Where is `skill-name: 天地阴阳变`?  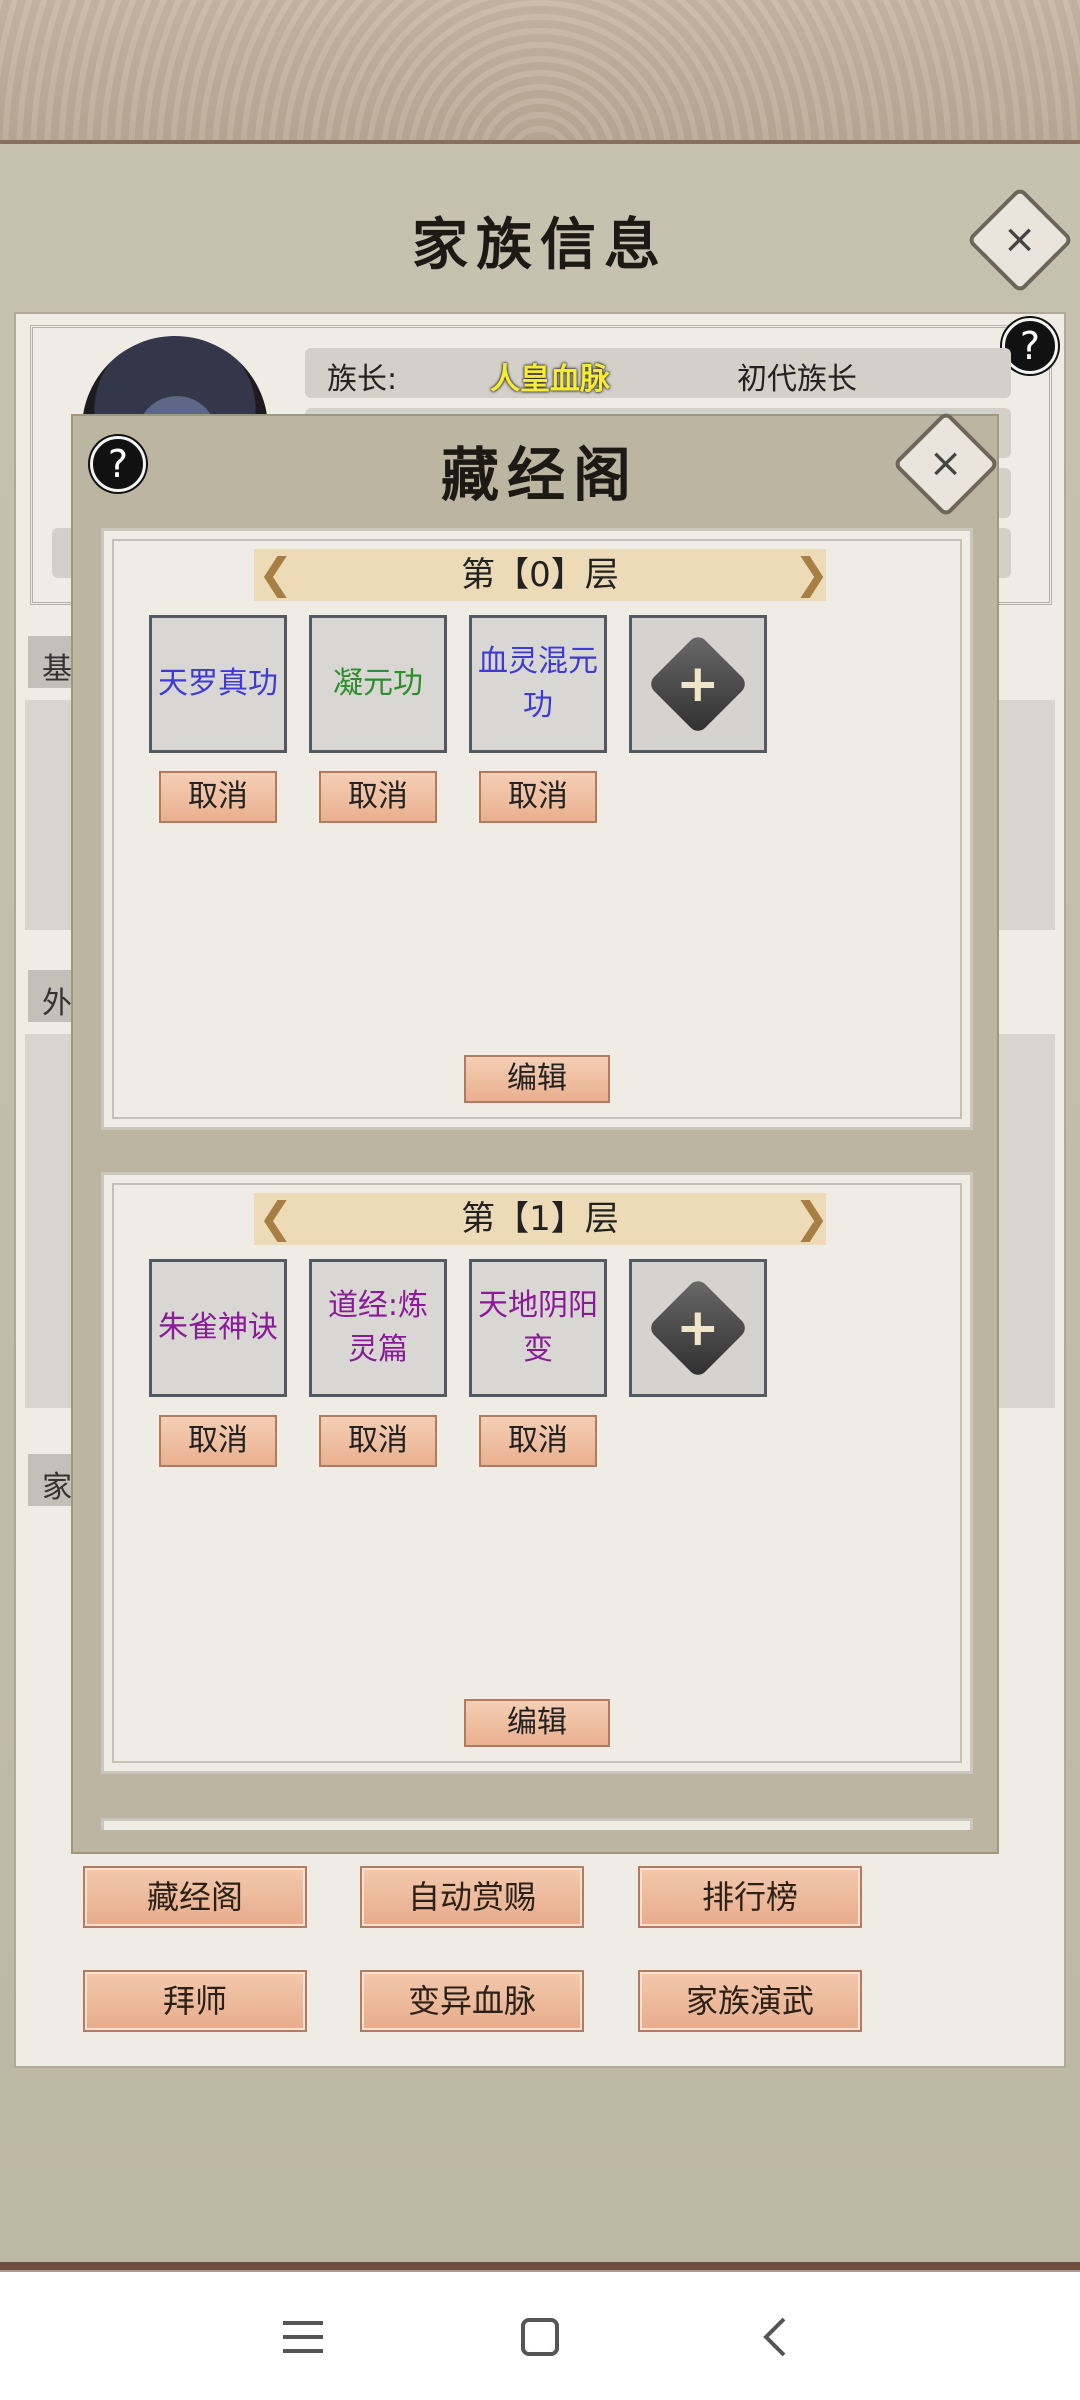
skill-name: 天地阴阳变 is located at coordinates (538, 1327).